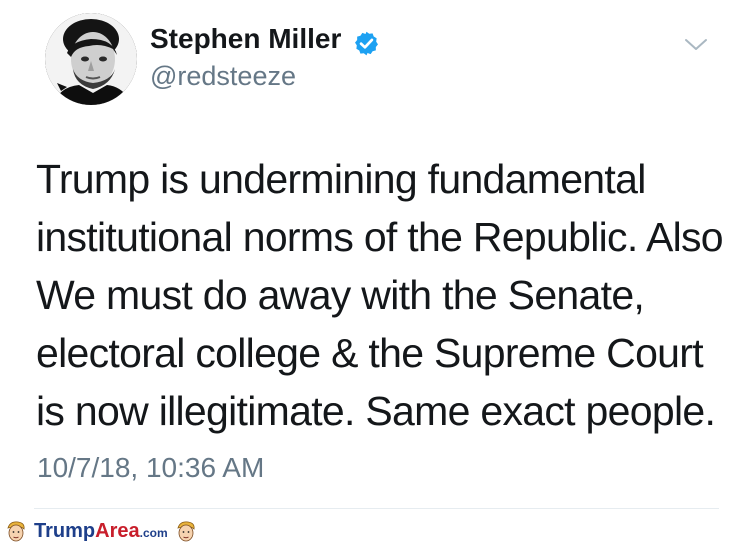  I want to click on watermark-brand: TrumpArea.com, so click(101, 531).